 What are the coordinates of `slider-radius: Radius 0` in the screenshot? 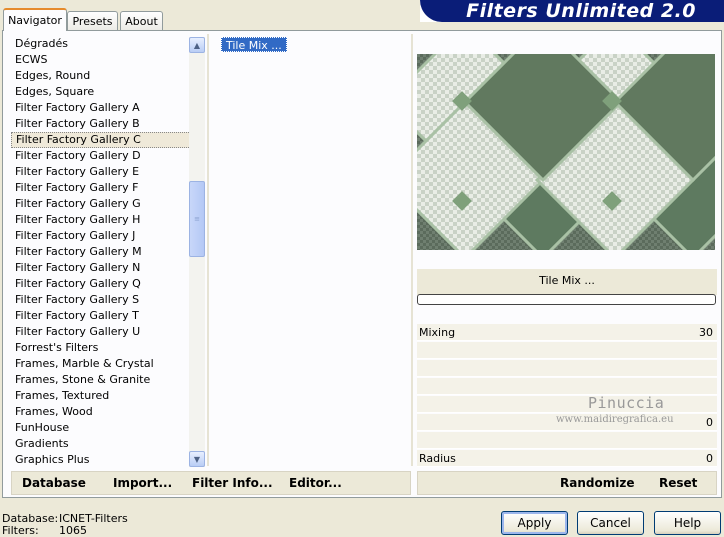 It's located at (567, 458).